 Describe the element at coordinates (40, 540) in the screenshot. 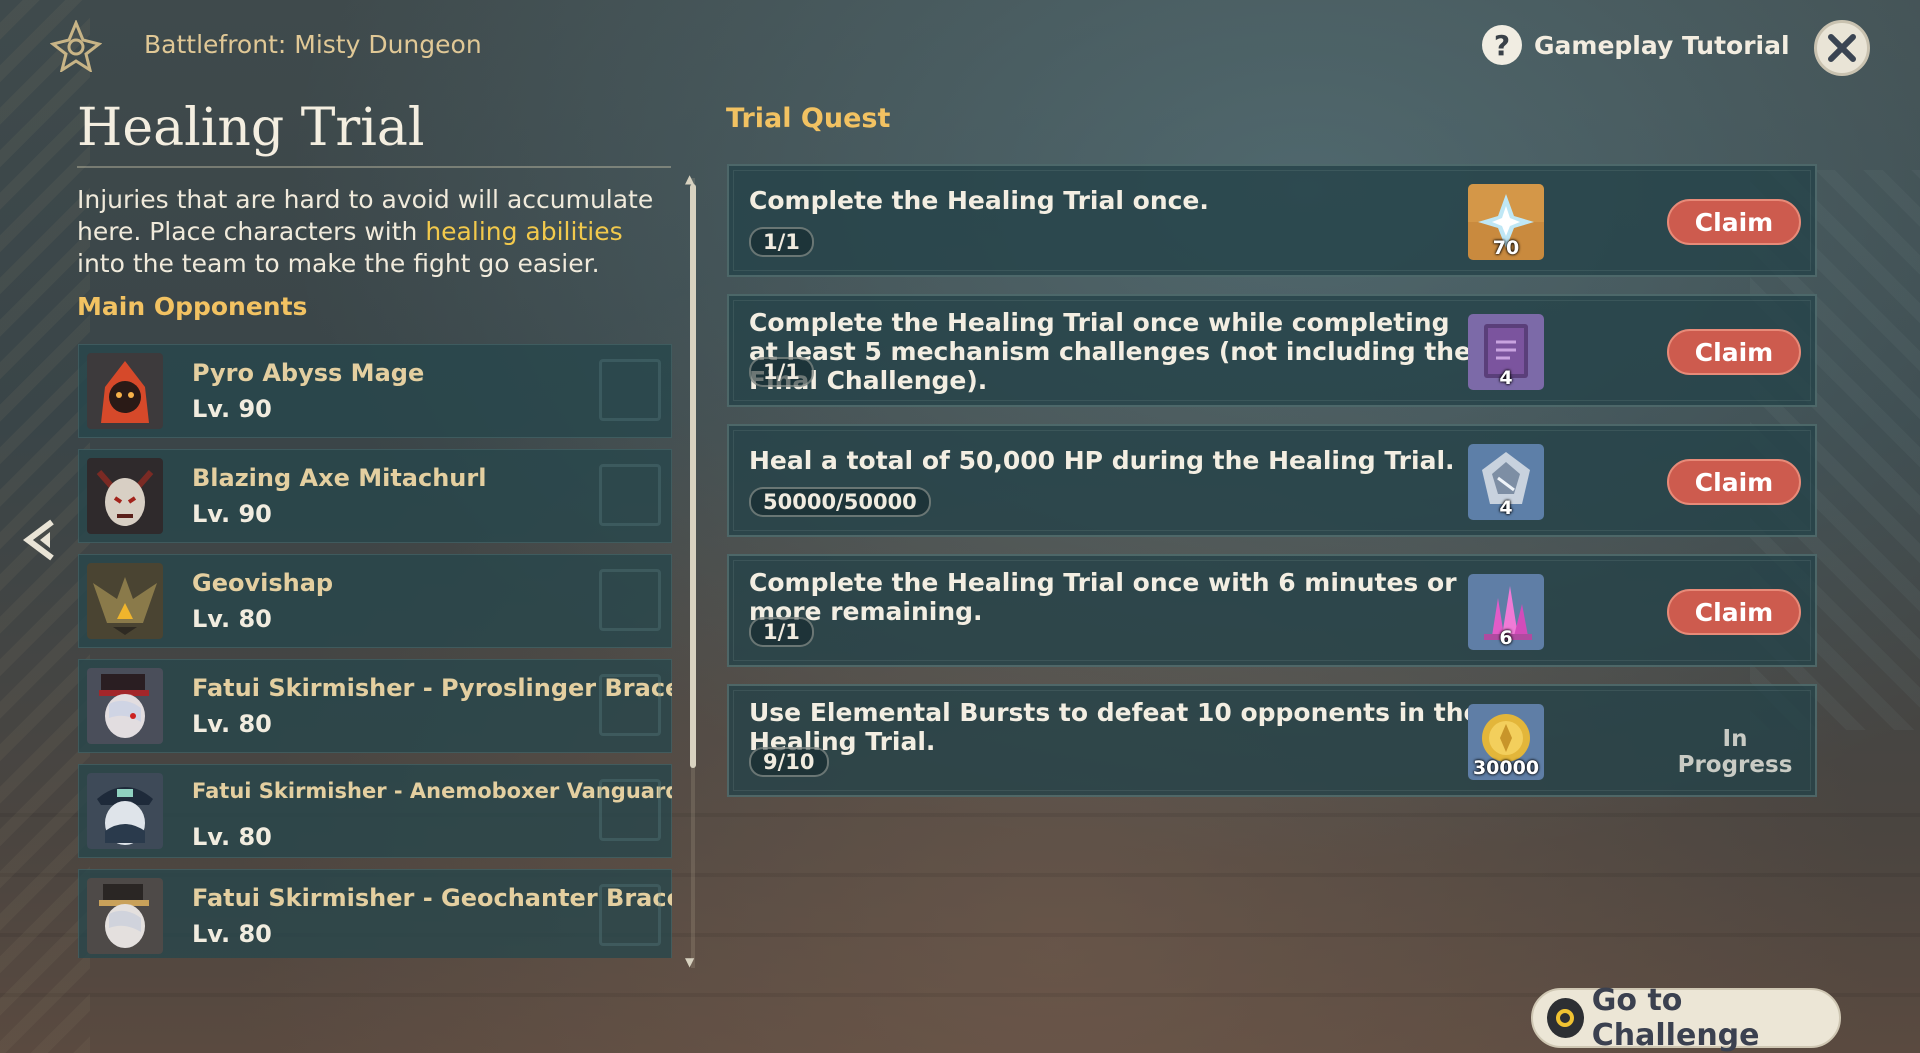

I see `previous-page-arrow-icon` at that location.